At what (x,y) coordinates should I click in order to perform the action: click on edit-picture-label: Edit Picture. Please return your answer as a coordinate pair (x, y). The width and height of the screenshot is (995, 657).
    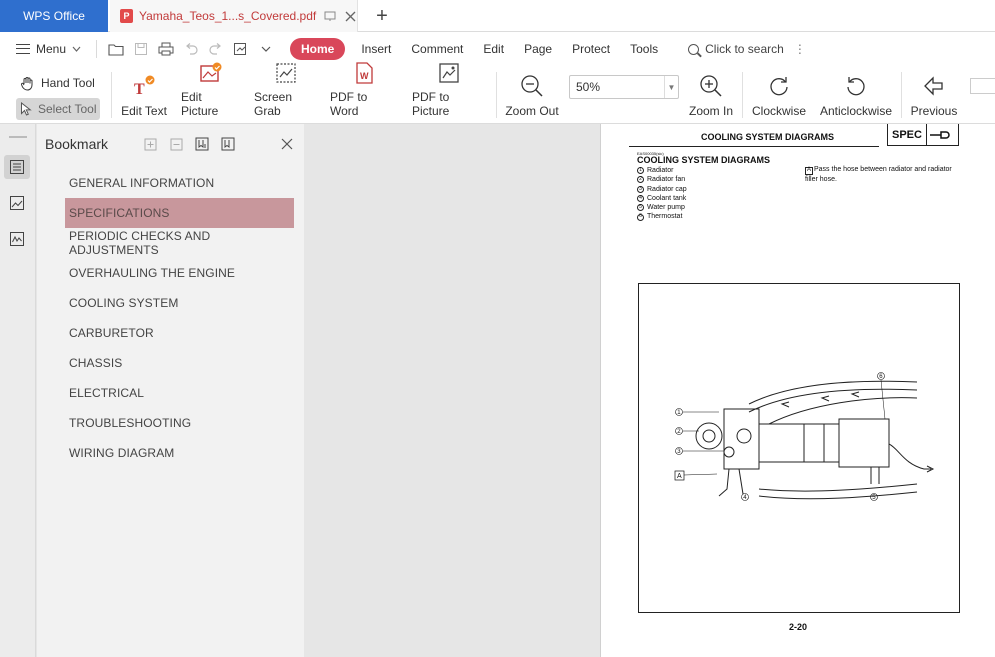
    Looking at the image, I should click on (200, 104).